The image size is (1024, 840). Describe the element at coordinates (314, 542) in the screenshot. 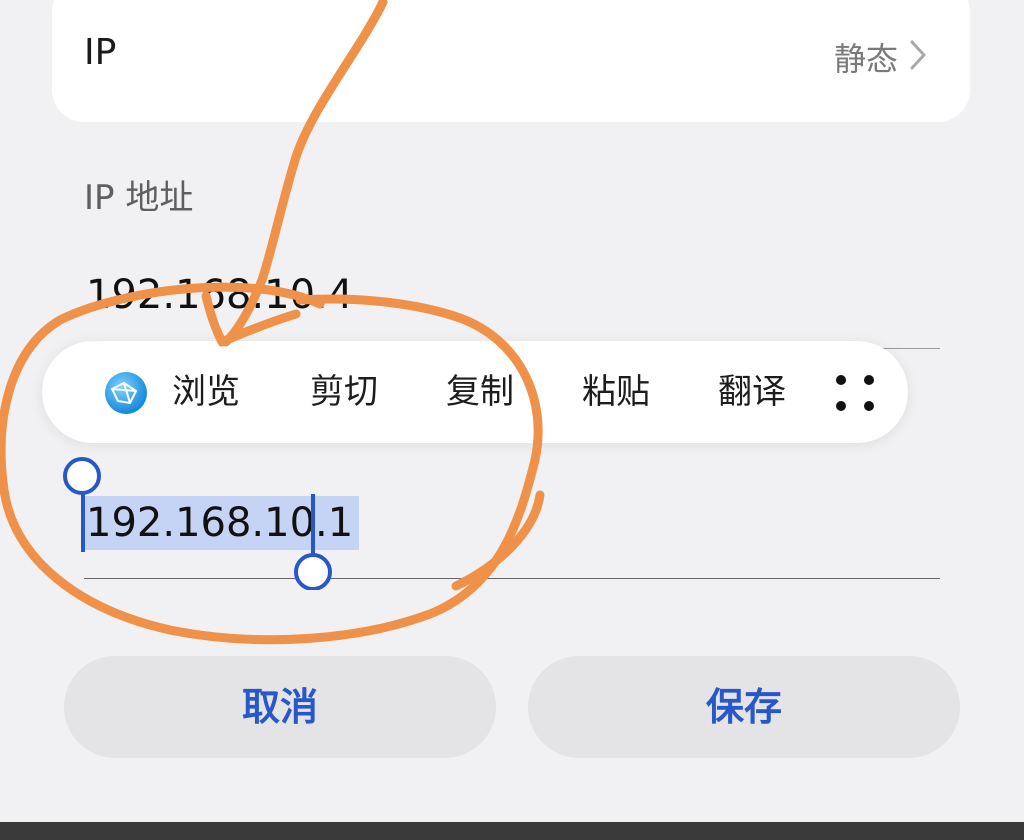

I see `selection-handle-end` at that location.